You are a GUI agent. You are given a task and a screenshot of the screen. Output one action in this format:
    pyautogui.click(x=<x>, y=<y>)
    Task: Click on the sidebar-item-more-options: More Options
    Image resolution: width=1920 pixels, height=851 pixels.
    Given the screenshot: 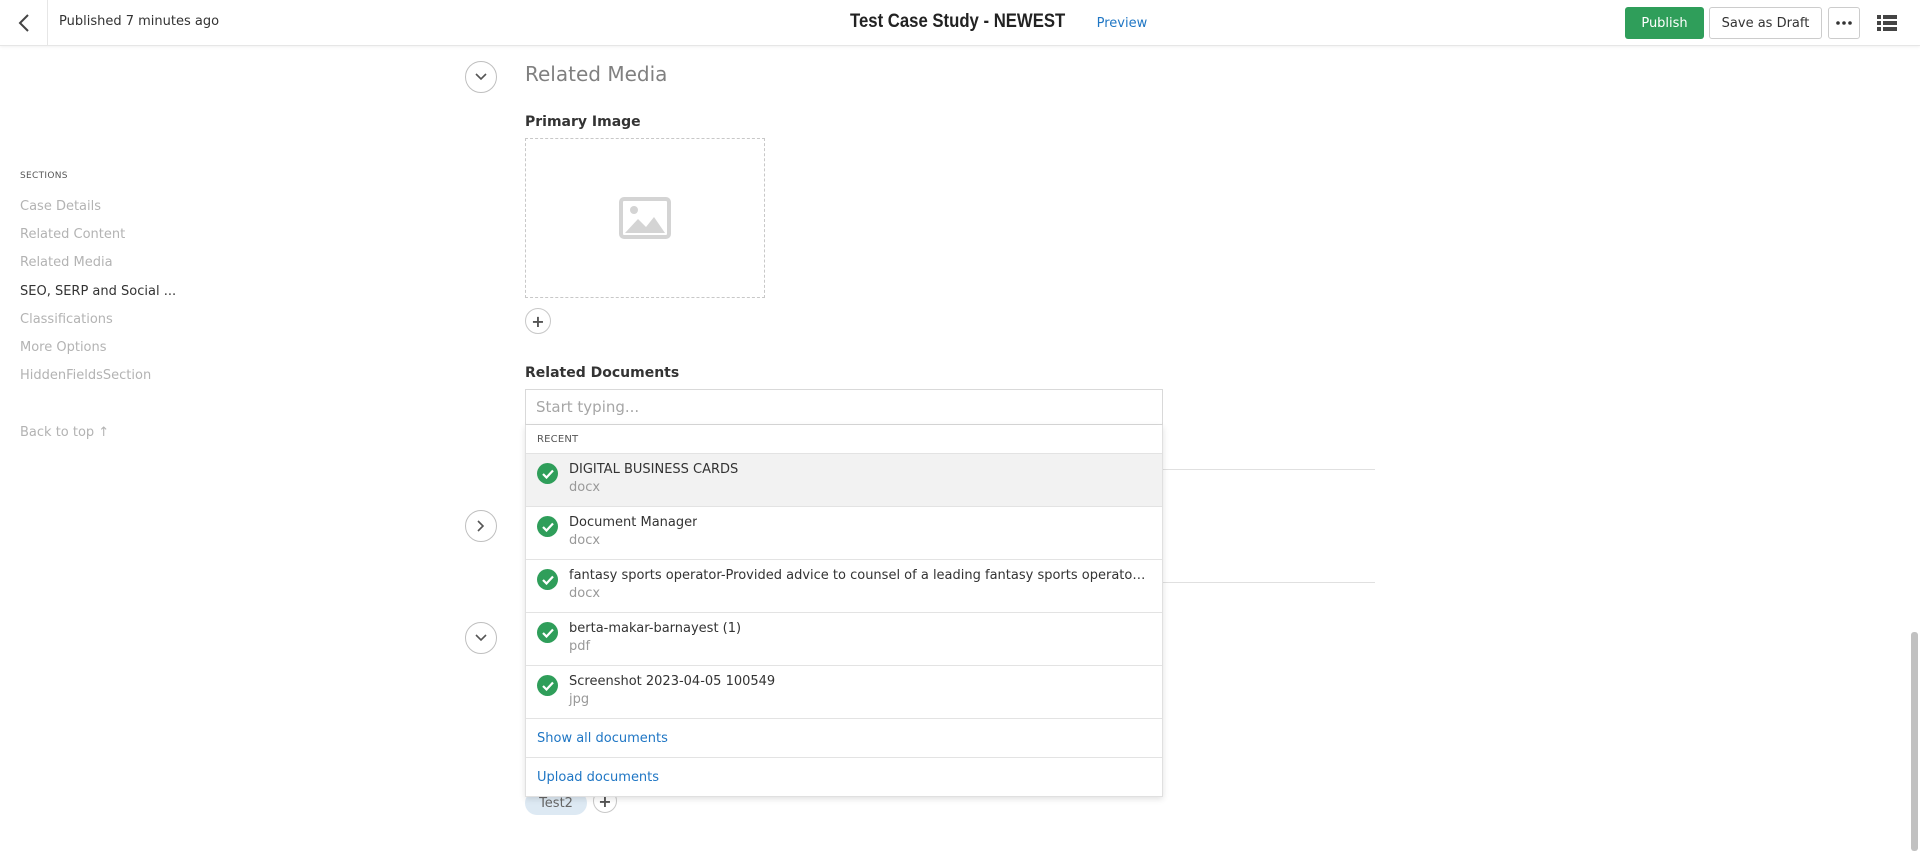 What is the action you would take?
    pyautogui.click(x=63, y=347)
    